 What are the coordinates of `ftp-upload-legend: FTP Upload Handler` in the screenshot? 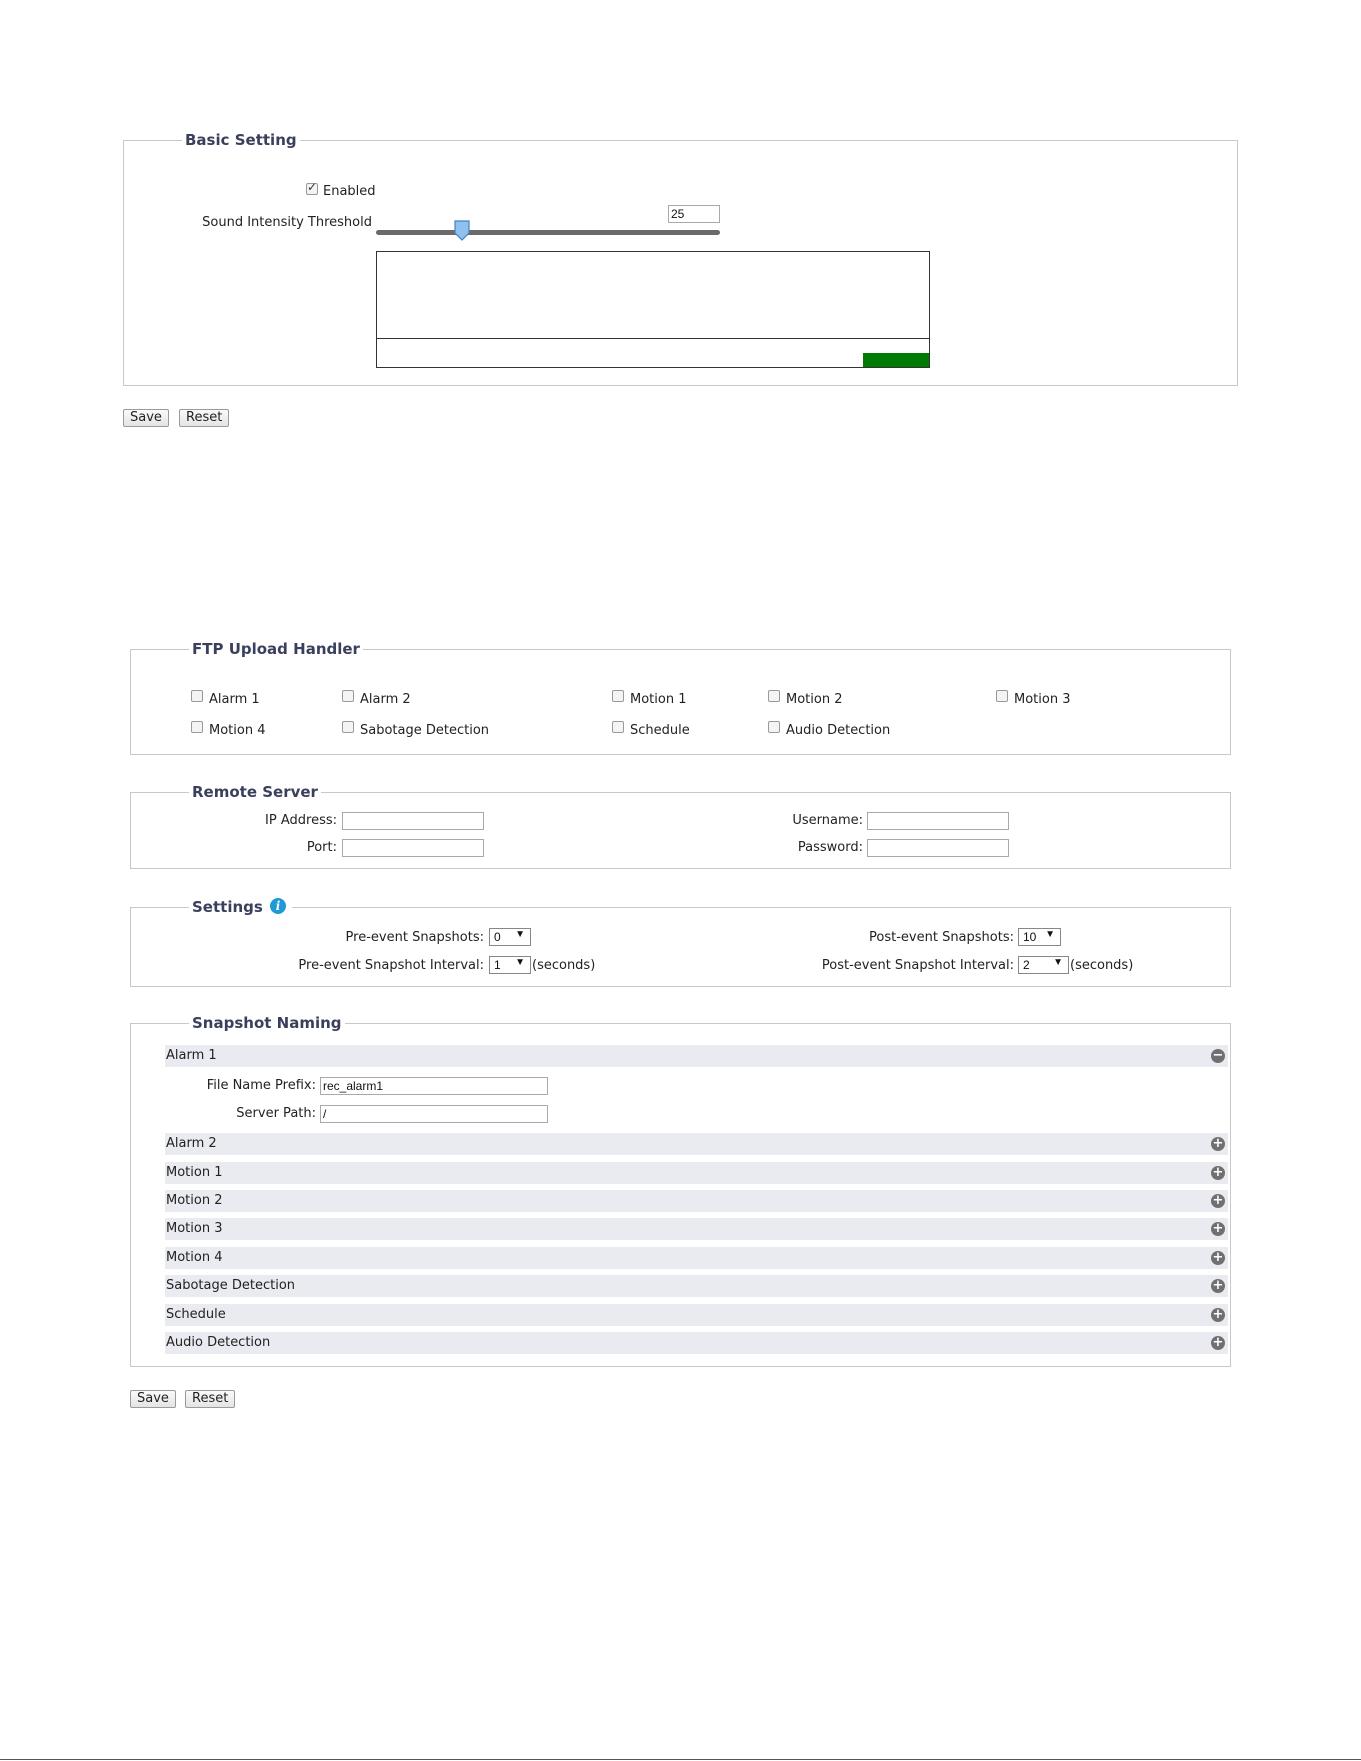 It's located at (276, 649).